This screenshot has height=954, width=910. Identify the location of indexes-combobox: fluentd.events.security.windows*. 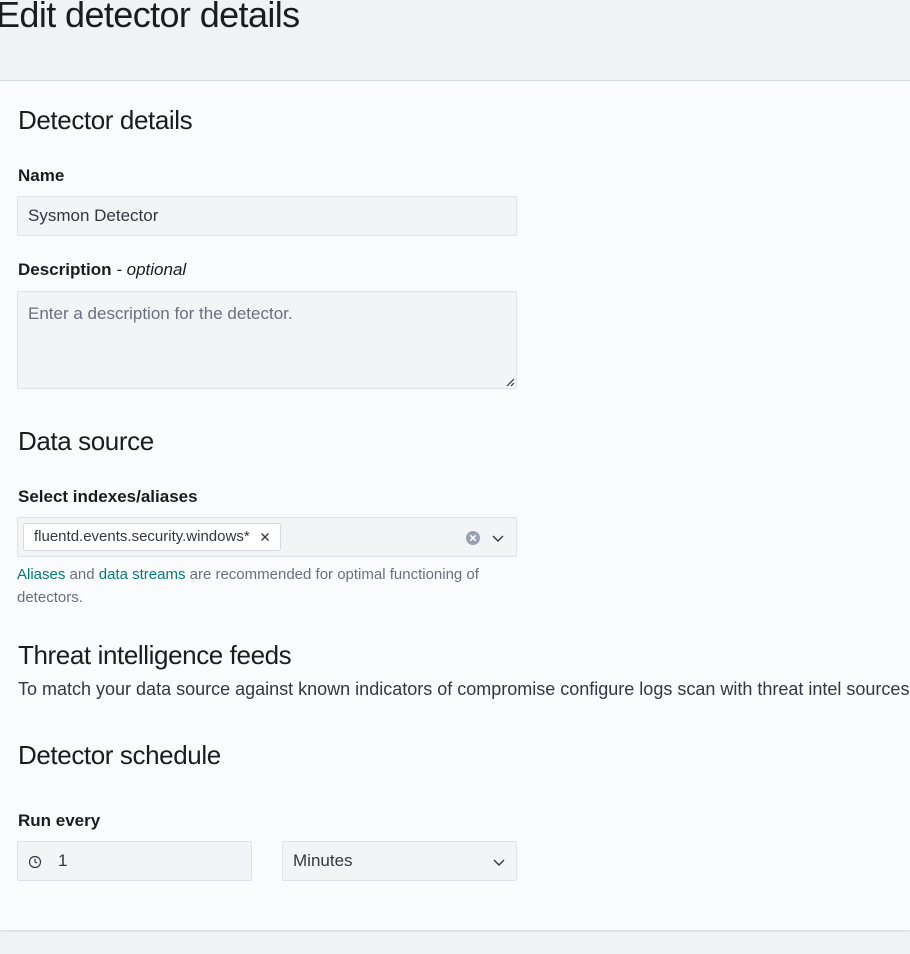
(267, 537).